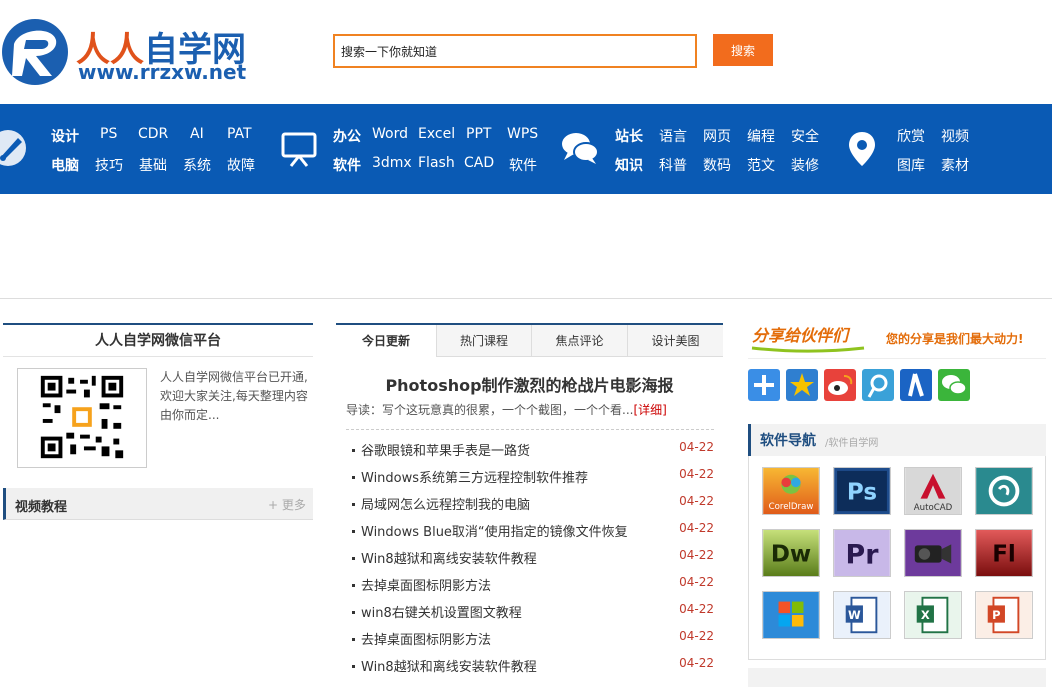  I want to click on video-camera-icon, so click(933, 553).